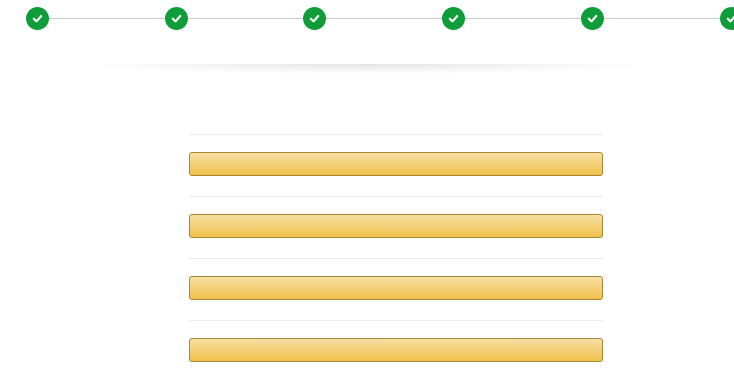 The height and width of the screenshot is (382, 734). I want to click on header-divider, so click(367, 69).